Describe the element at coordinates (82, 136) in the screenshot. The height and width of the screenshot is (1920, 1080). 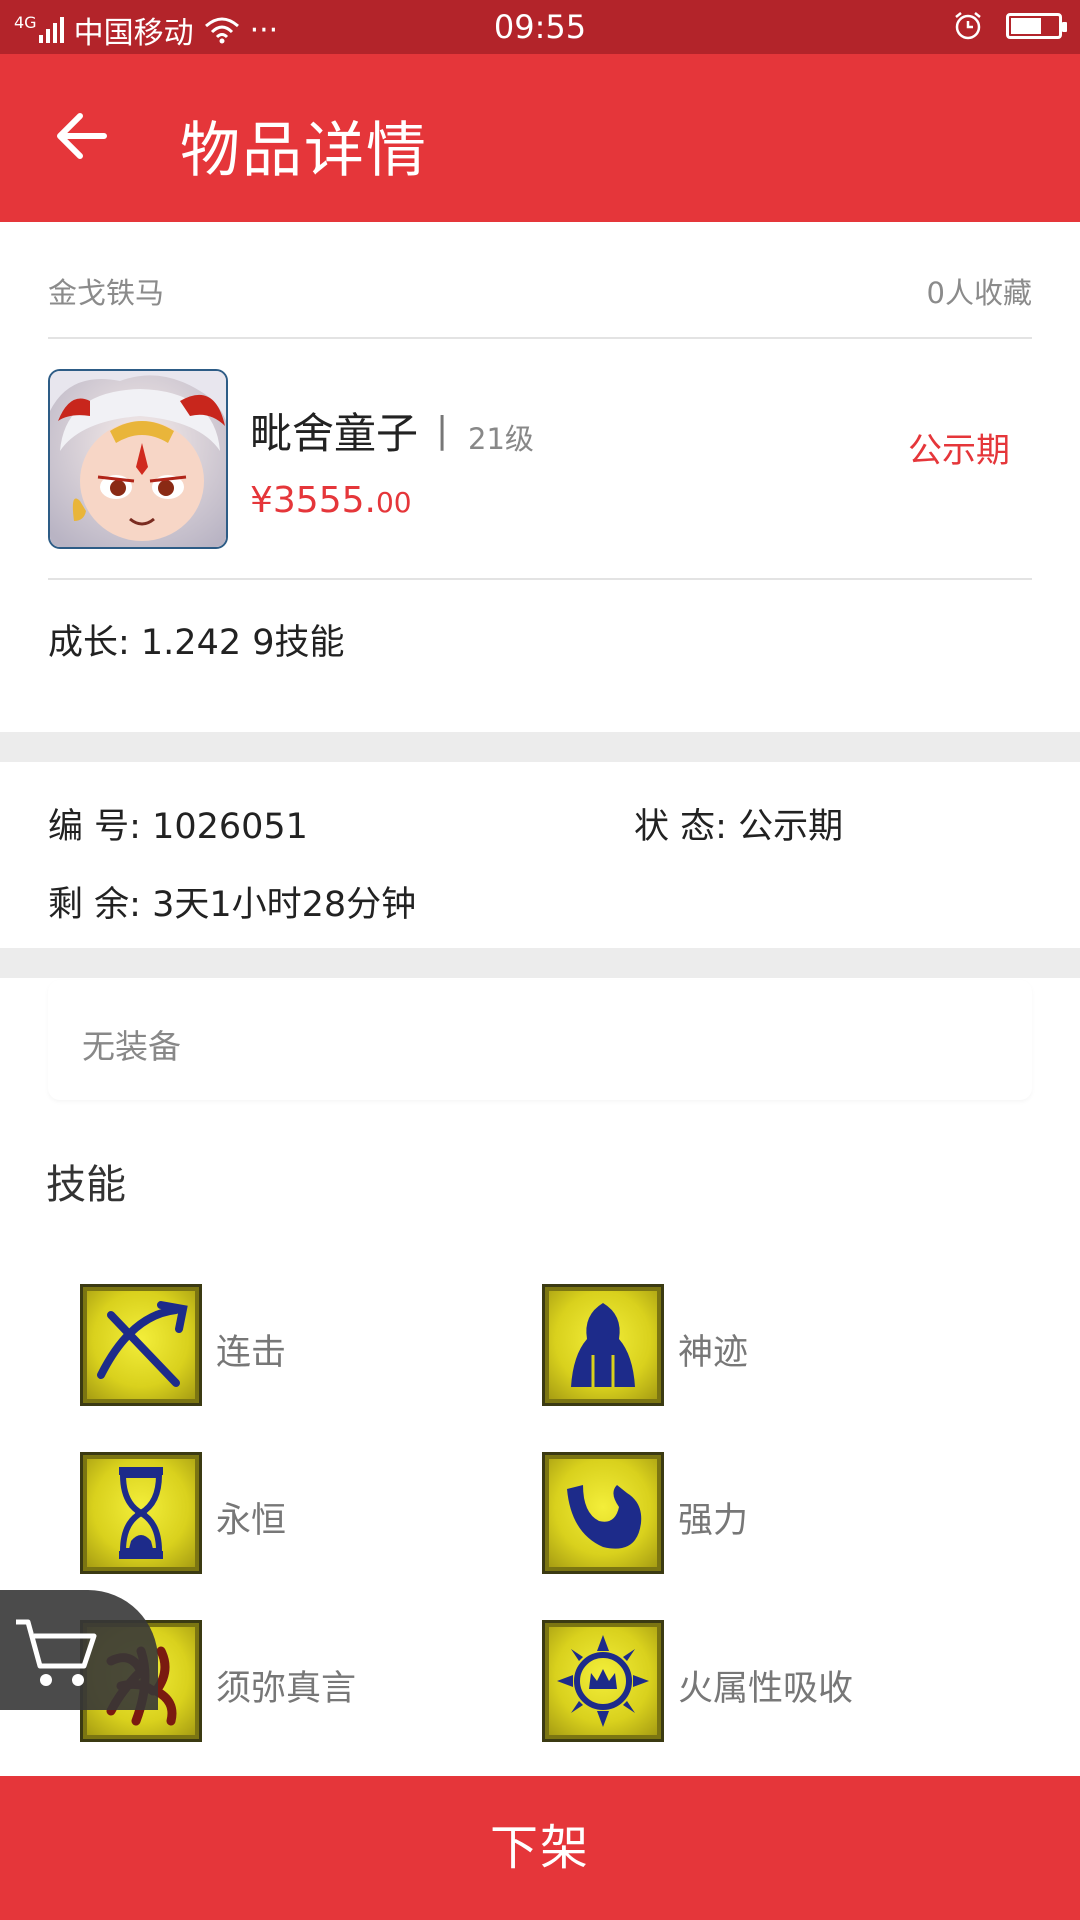
I see `back-arrow-icon` at that location.